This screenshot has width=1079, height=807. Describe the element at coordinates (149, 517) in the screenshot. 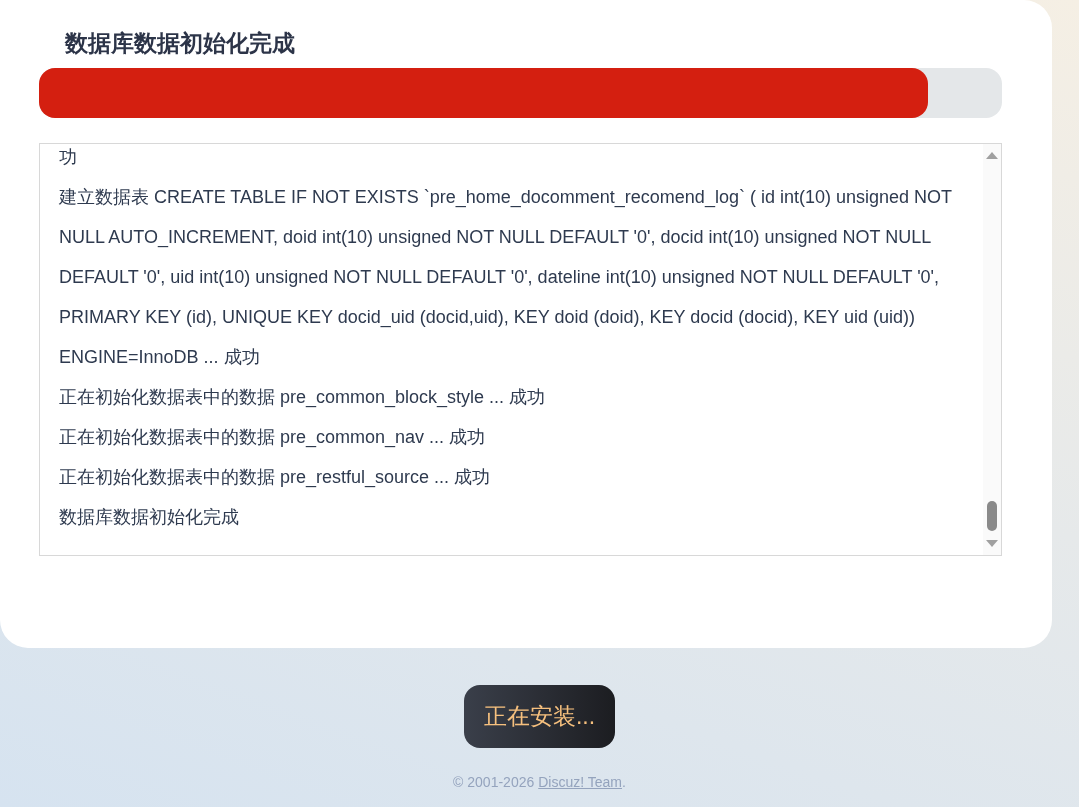

I see `log-line: 数据库数据初始化完成` at that location.